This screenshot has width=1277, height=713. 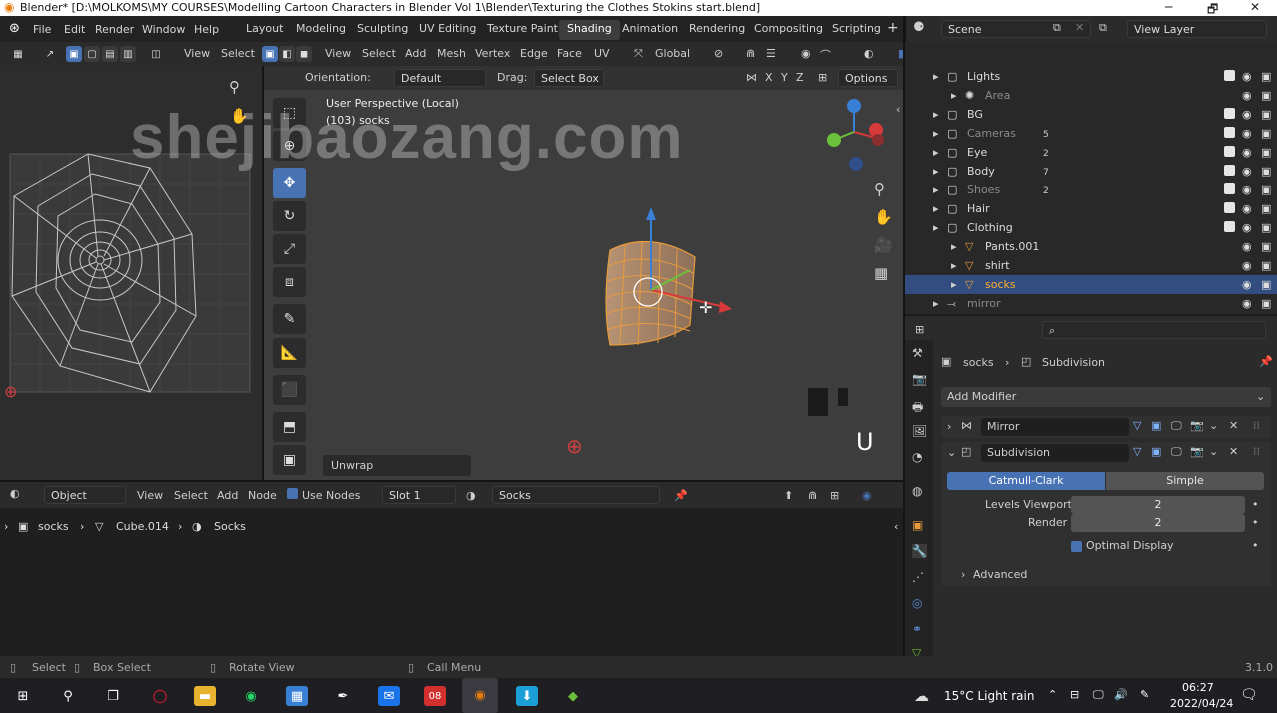 I want to click on tab-layout: Layout, so click(x=264, y=30).